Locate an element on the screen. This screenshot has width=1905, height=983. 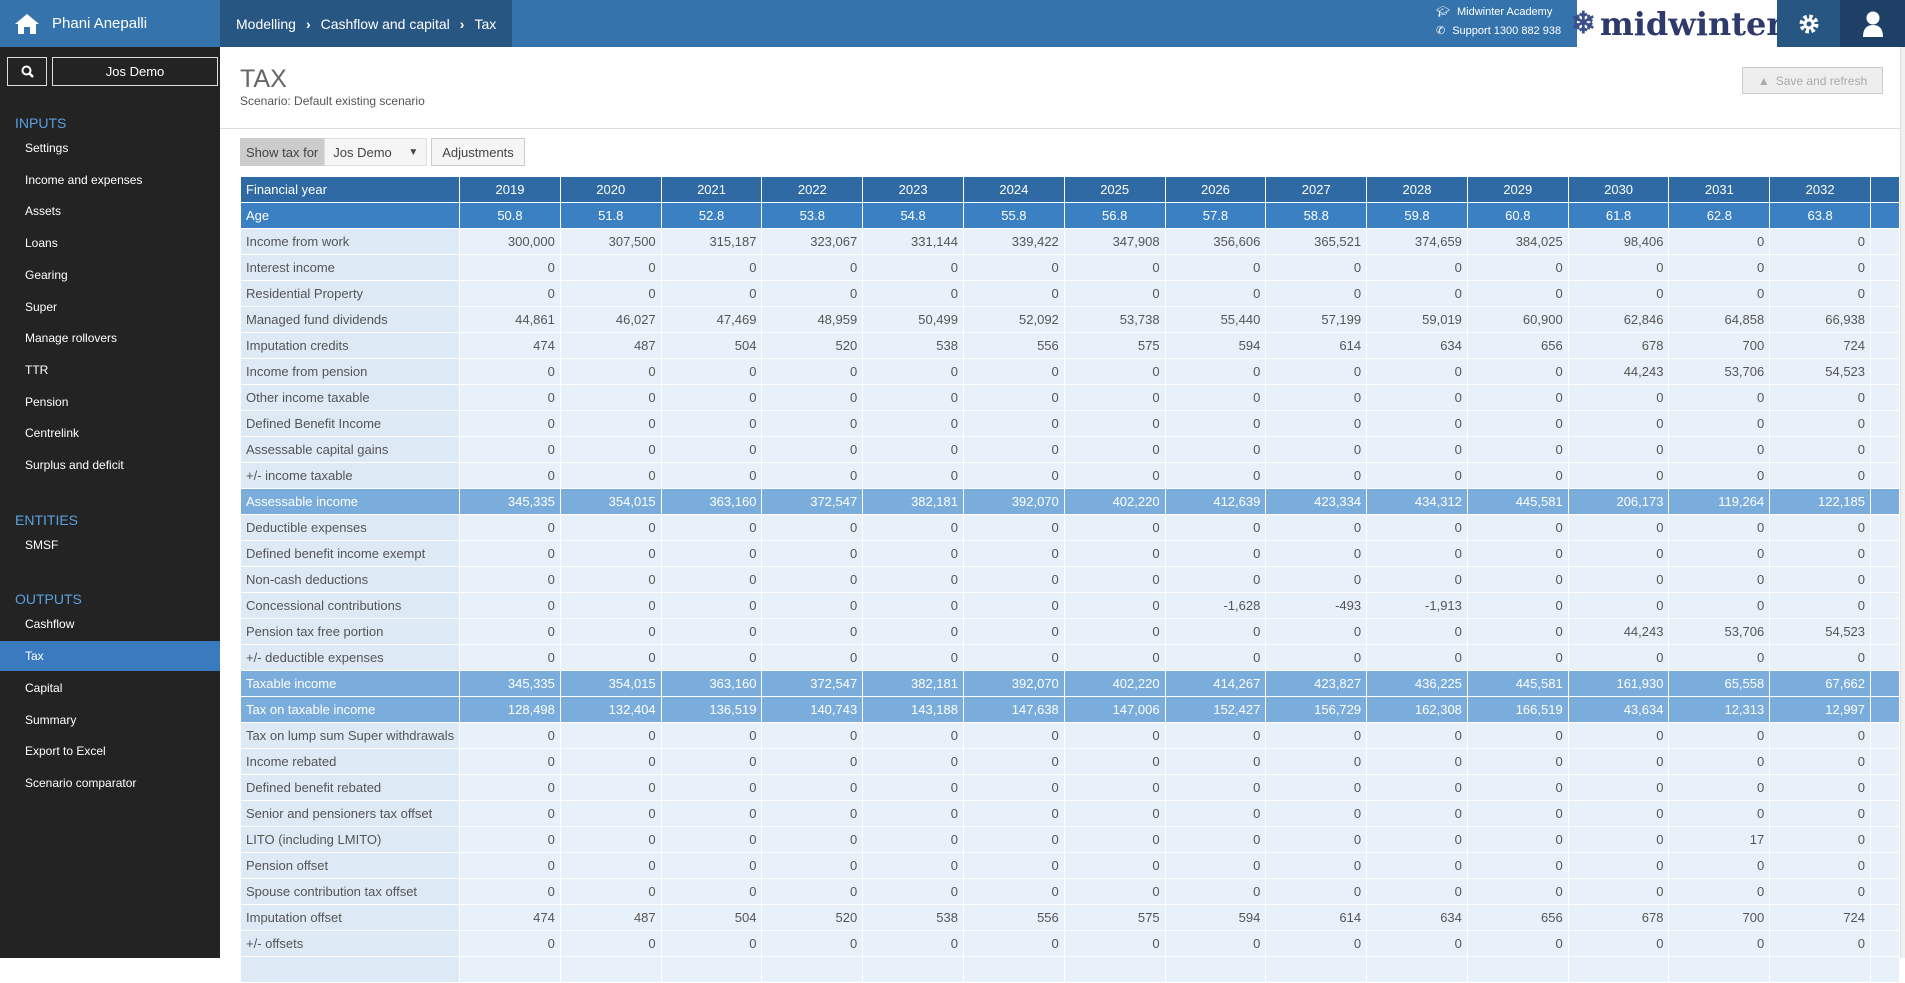
cell-value: 53,706 is located at coordinates (1719, 371).